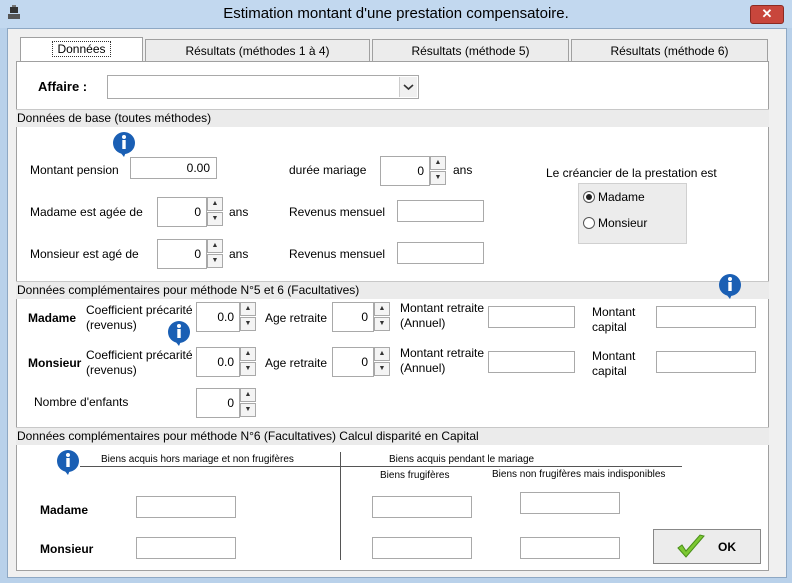 This screenshot has width=792, height=583. I want to click on montant-capital-monsieur-label-2: capital, so click(609, 371).